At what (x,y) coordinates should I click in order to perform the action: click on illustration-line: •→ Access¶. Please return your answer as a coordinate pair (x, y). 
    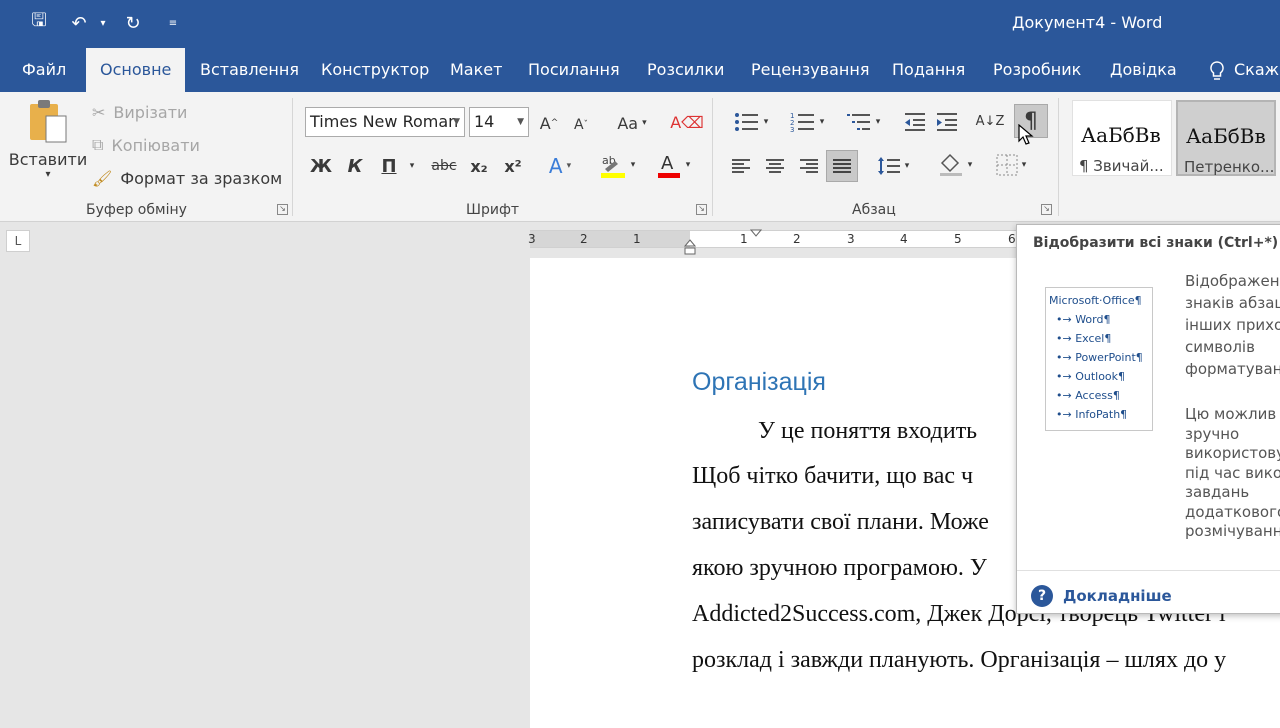
    Looking at the image, I should click on (1088, 395).